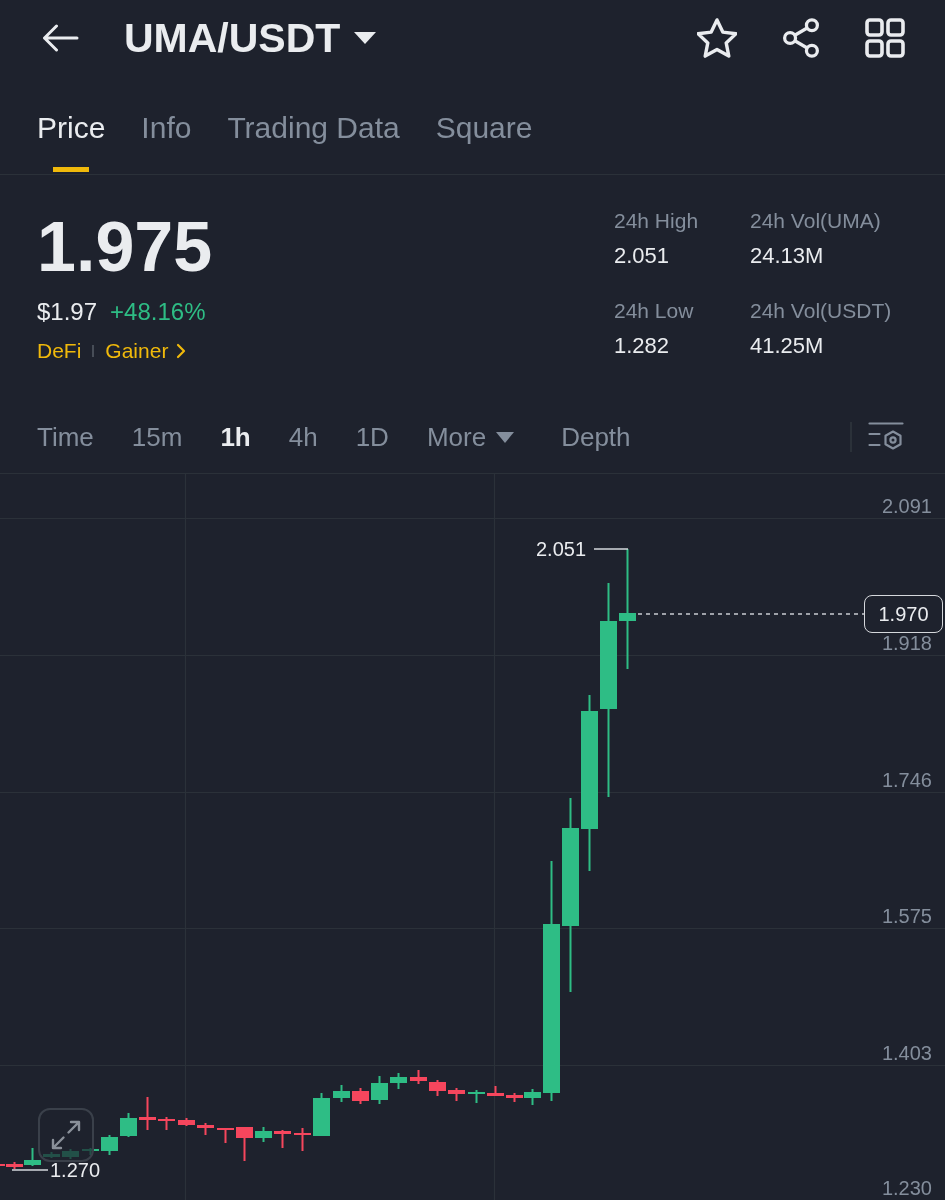 This screenshot has height=1200, width=945. What do you see at coordinates (158, 312) in the screenshot?
I see `price-change: +48.16%` at bounding box center [158, 312].